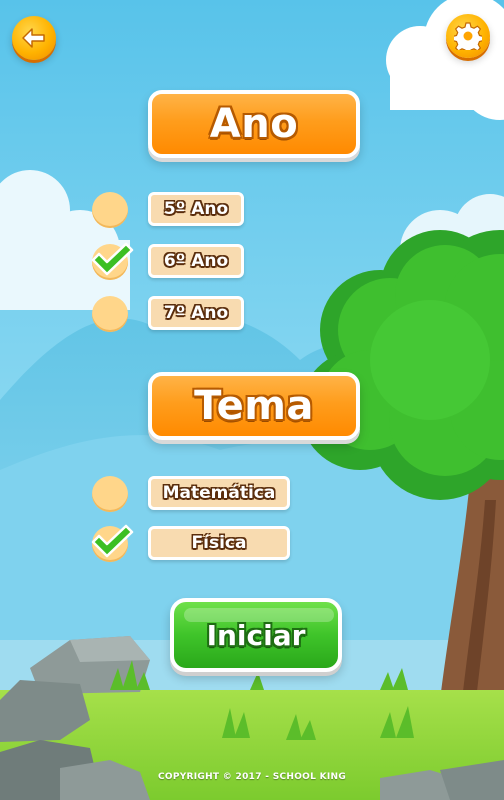 Image resolution: width=504 pixels, height=800 pixels. I want to click on year-option-label: 5º Ano, so click(196, 209).